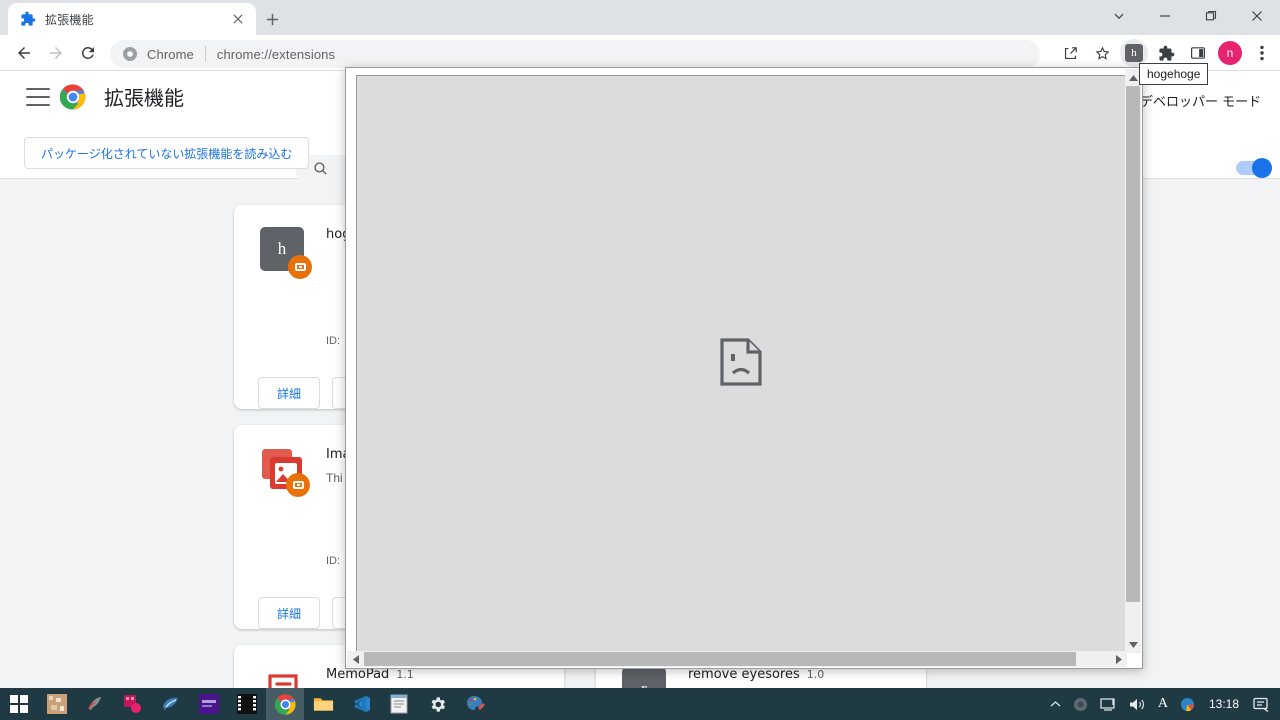  Describe the element at coordinates (1262, 53) in the screenshot. I see `three-dot-menu-icon` at that location.